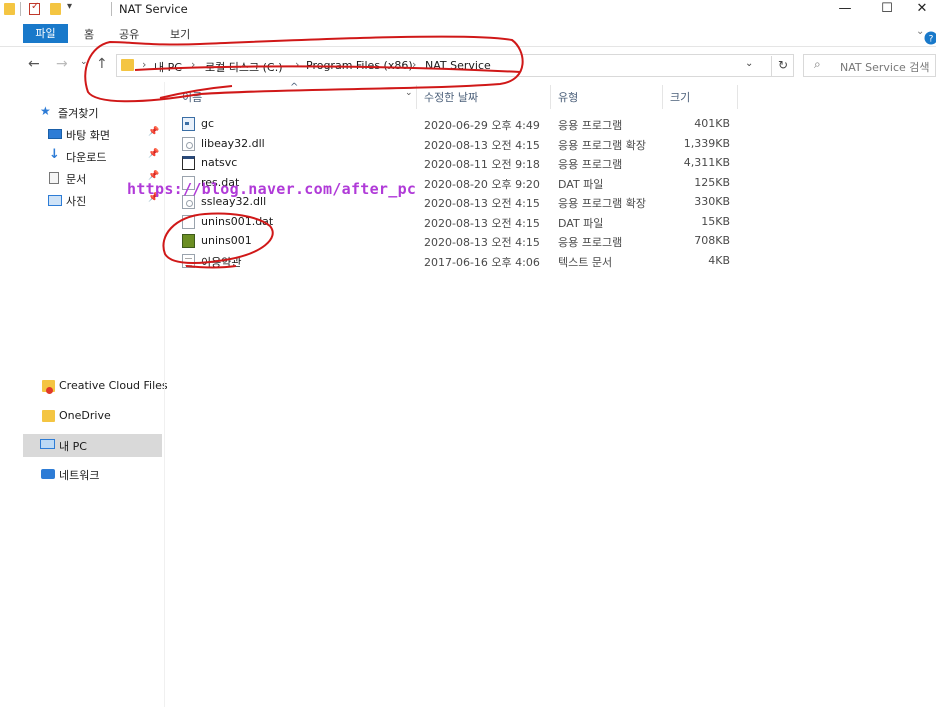  Describe the element at coordinates (782, 66) in the screenshot. I see `refresh-icon: ↻` at that location.